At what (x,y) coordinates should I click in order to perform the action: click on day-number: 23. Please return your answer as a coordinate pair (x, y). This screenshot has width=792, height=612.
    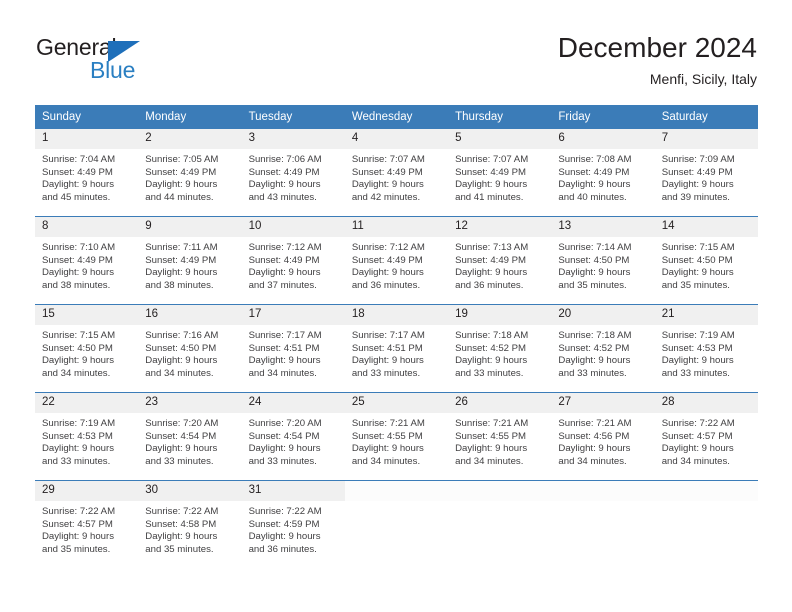
    Looking at the image, I should click on (190, 403).